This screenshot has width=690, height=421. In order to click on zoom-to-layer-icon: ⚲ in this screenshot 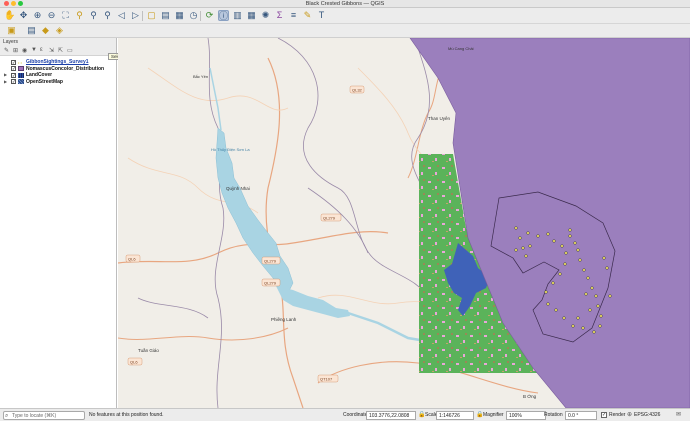, I will do `click(93, 15)`.